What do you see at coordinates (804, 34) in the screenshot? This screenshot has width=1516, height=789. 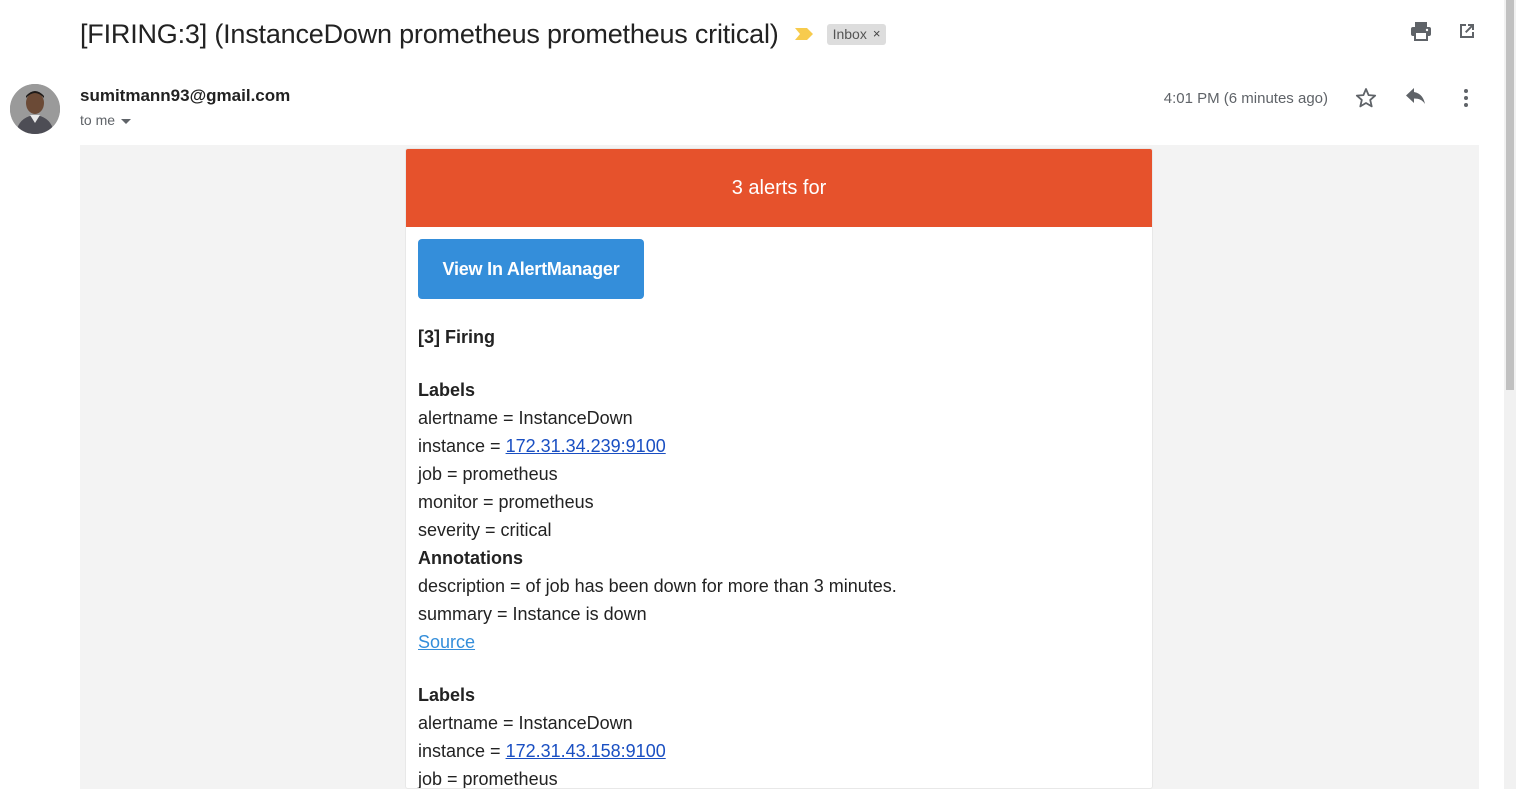 I see `importance-marker-icon` at bounding box center [804, 34].